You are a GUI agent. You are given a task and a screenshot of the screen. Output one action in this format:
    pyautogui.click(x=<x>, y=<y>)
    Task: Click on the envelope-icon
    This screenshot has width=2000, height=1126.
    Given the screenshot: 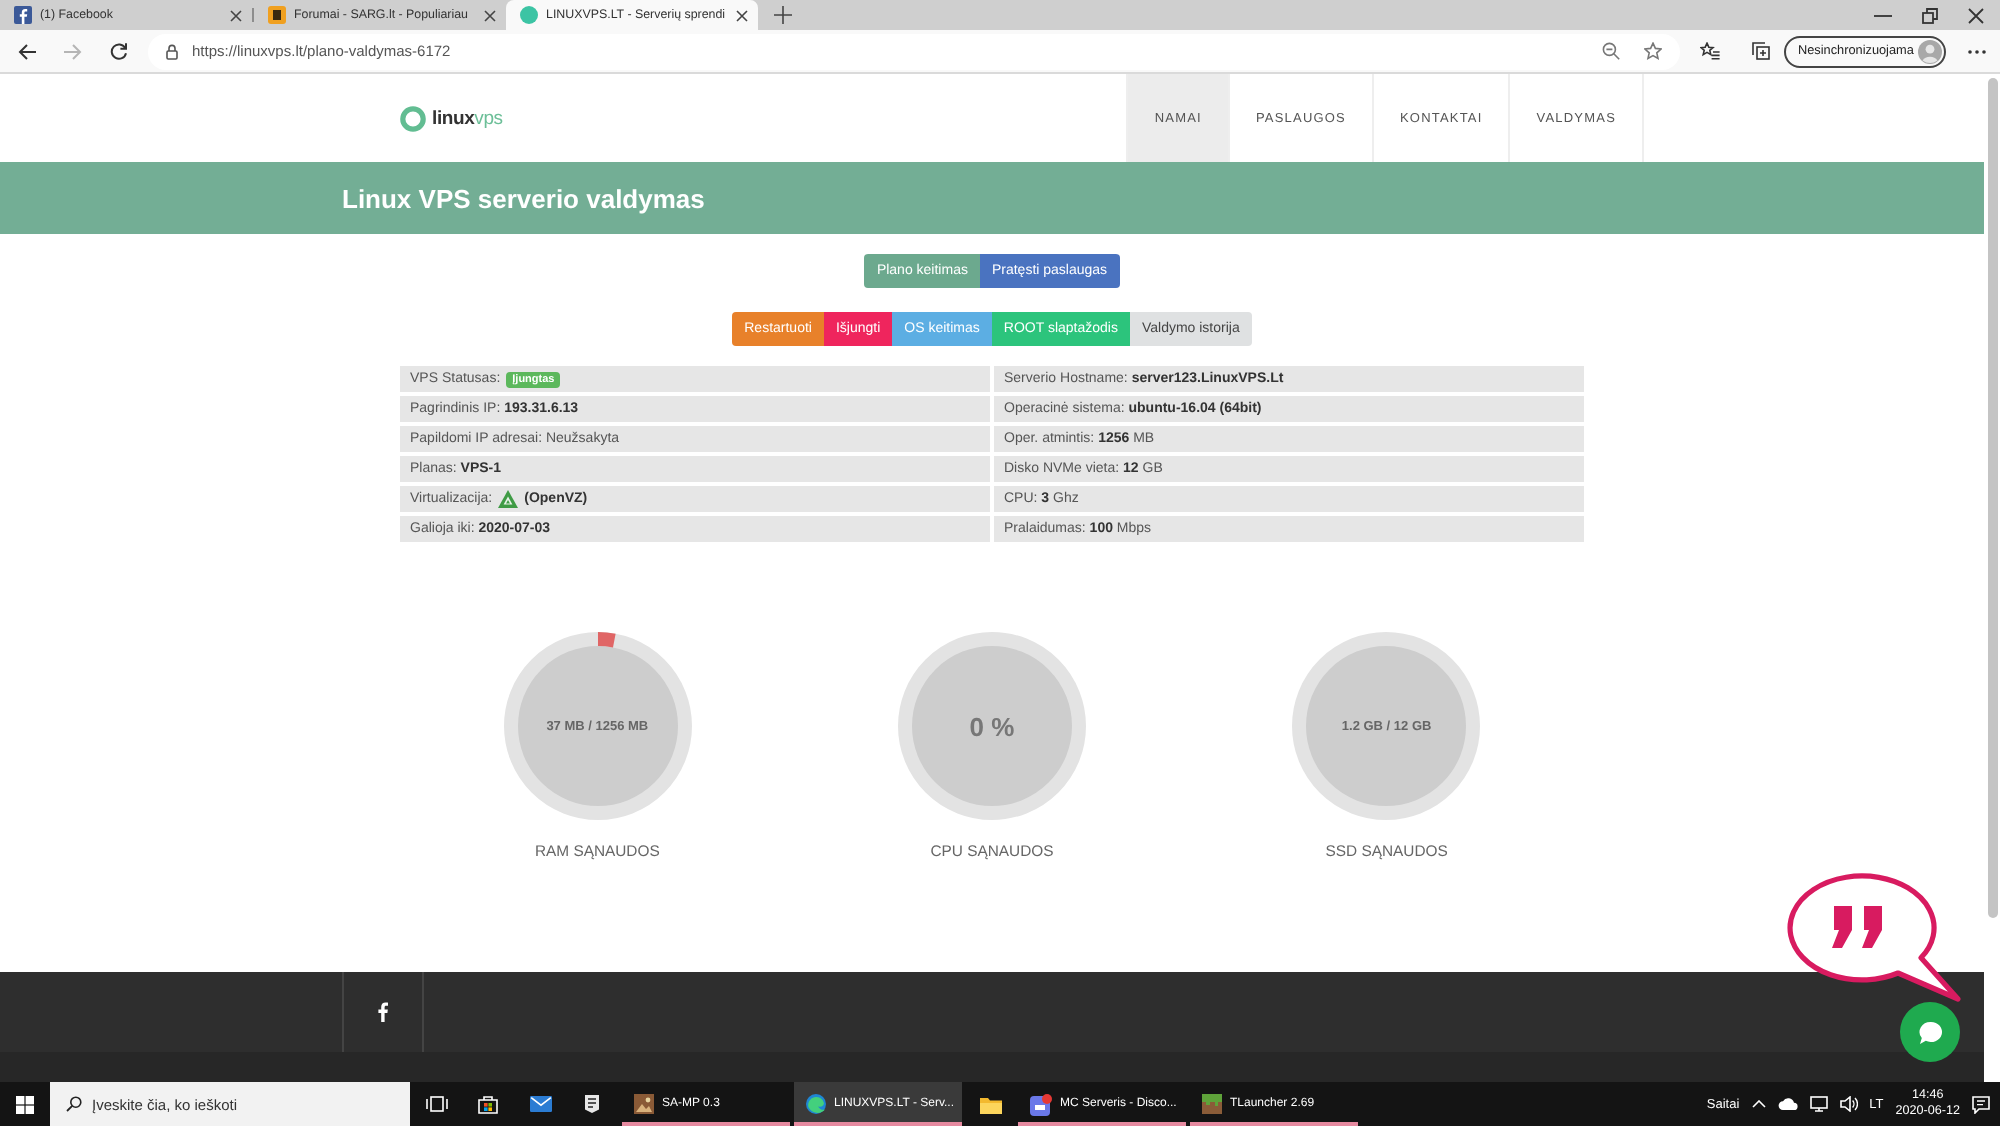 What is the action you would take?
    pyautogui.click(x=540, y=1104)
    